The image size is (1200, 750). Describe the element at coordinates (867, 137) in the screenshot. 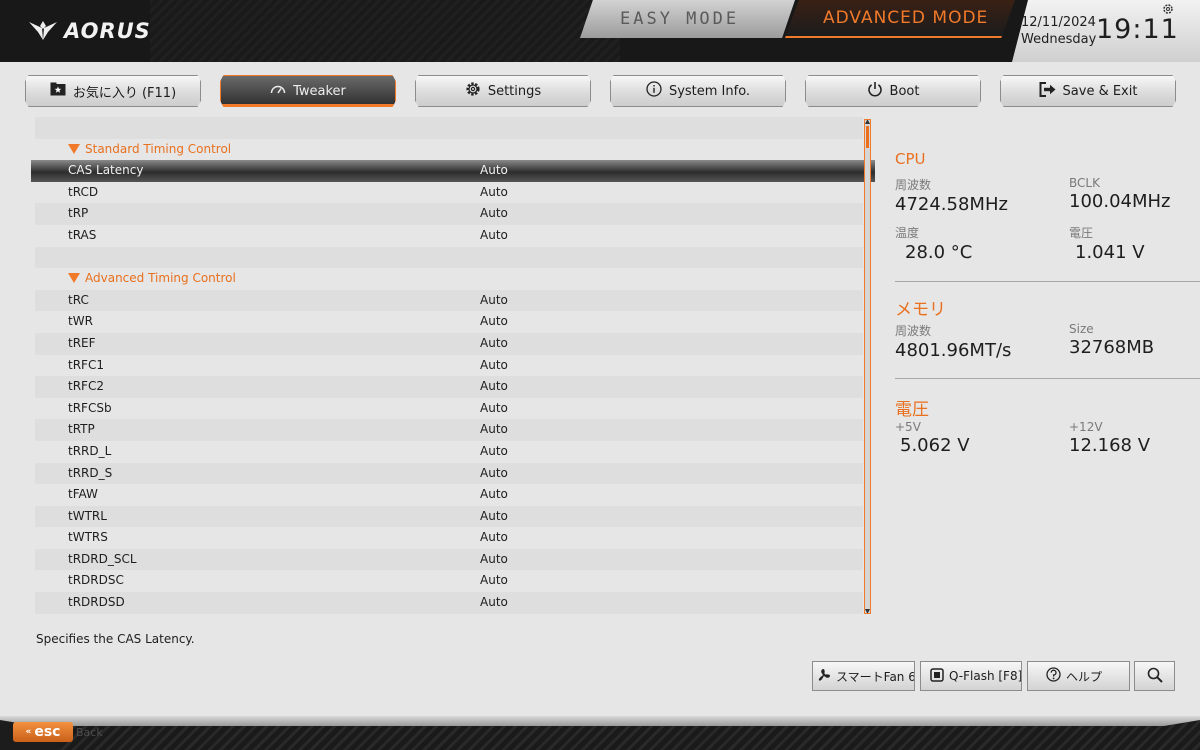

I see `scroll-thumb` at that location.